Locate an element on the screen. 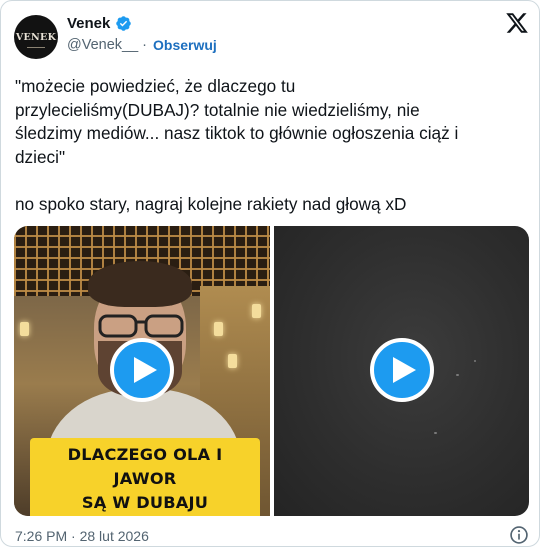  author-handle-row: @Venek__ · Obserwuj is located at coordinates (142, 45).